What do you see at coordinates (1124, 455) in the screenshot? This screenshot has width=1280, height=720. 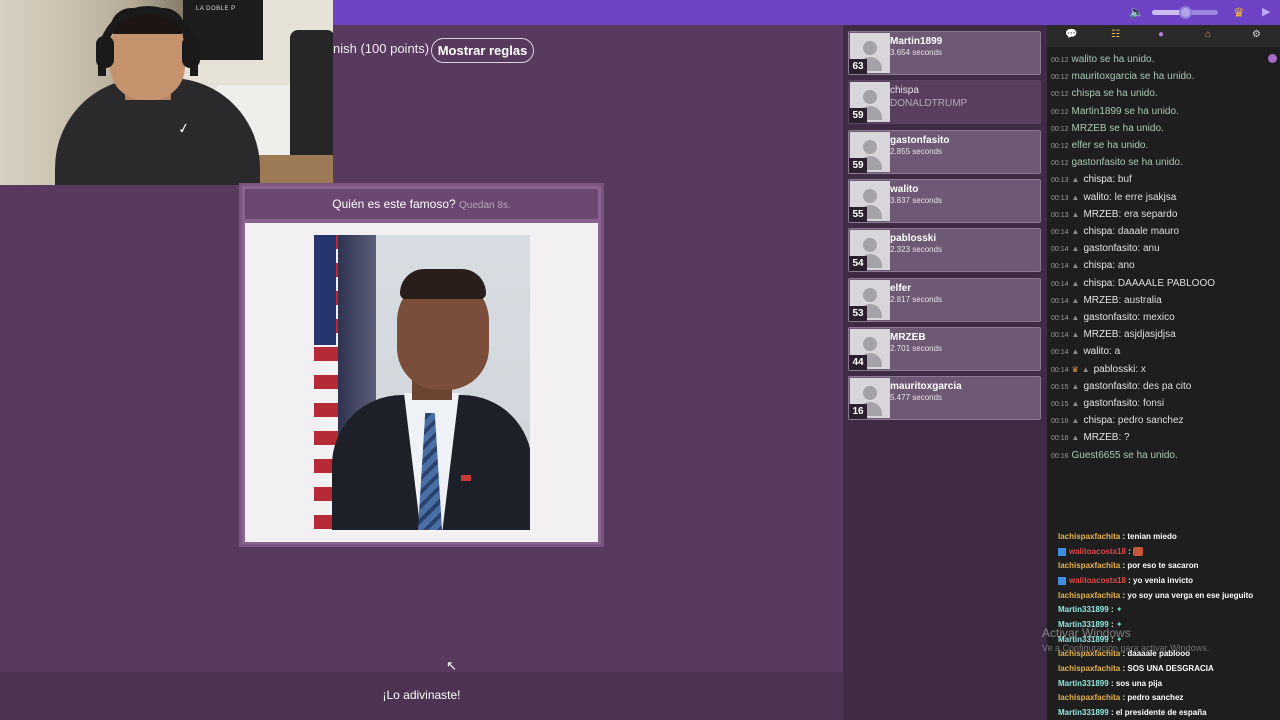 I see `chat-join-text: Guest6655 se ha unido.` at bounding box center [1124, 455].